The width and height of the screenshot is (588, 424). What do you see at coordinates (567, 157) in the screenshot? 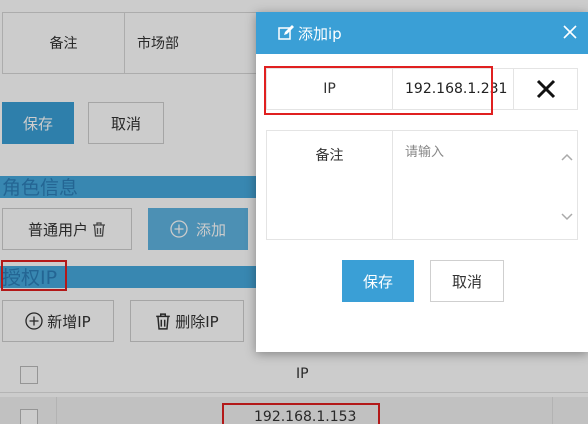
I see `chevron-up-icon` at bounding box center [567, 157].